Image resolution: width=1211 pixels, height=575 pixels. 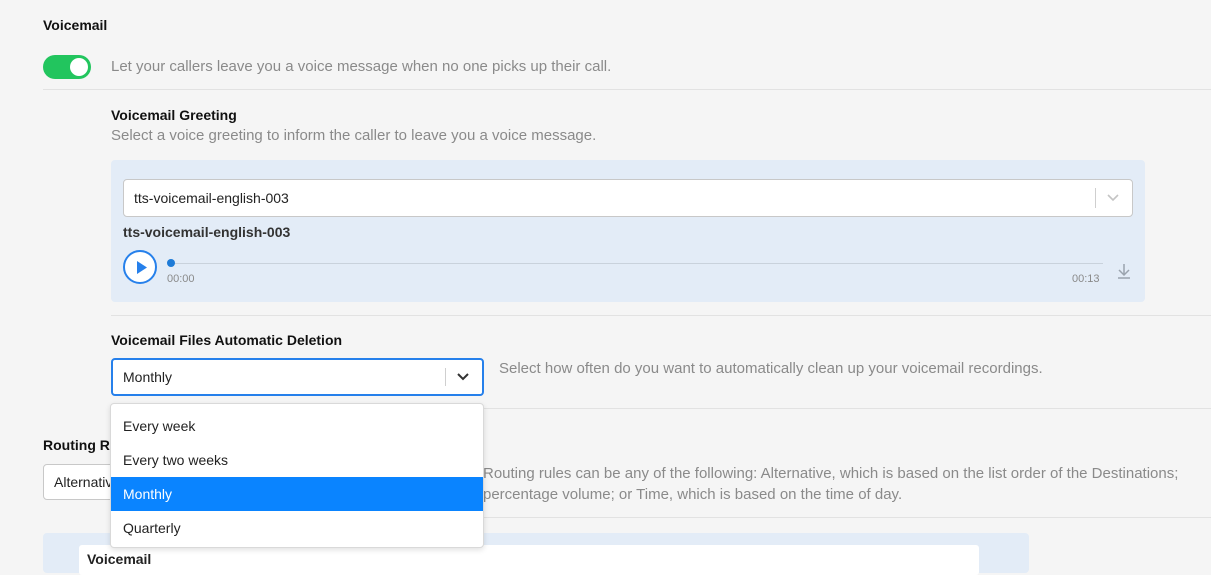 I want to click on deletion-select: Monthly, so click(x=297, y=377).